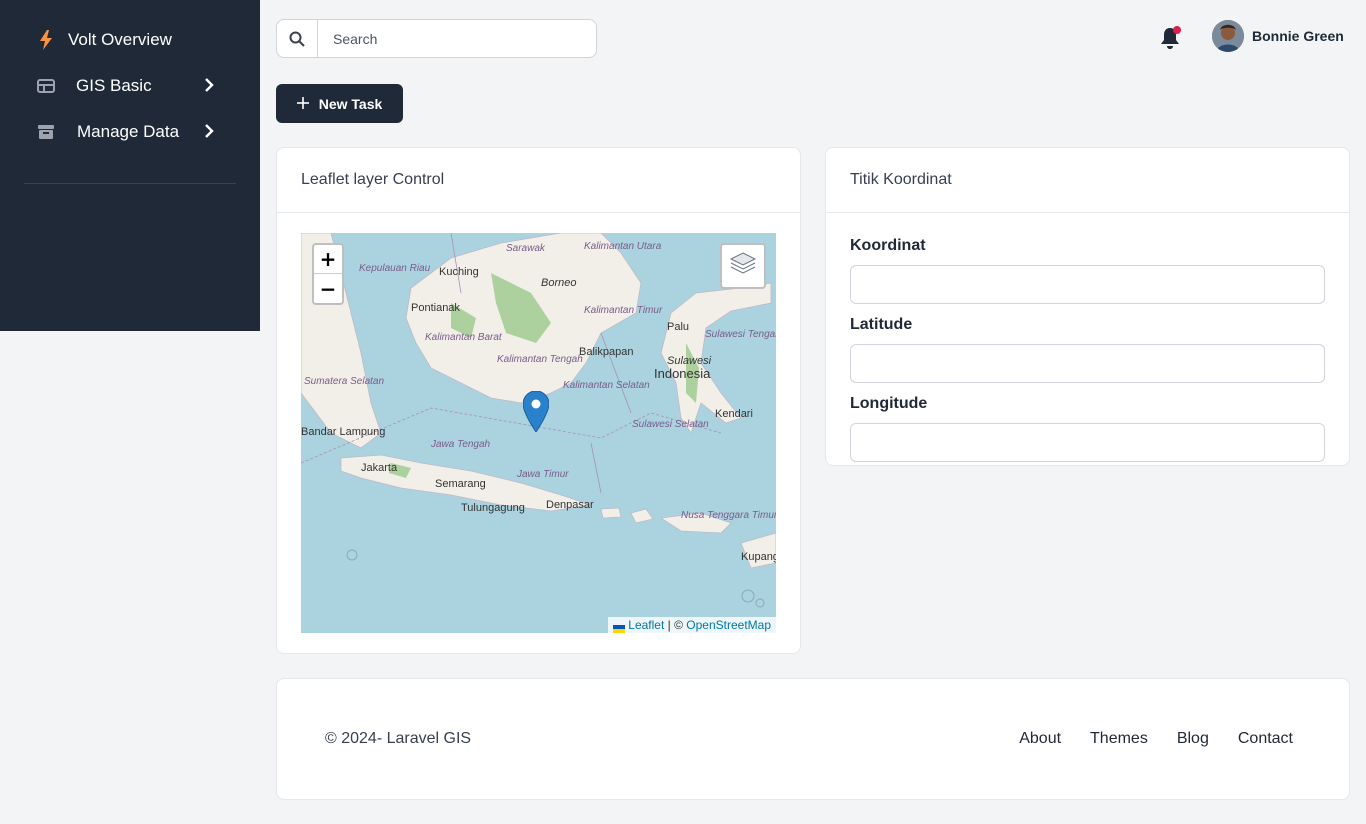  I want to click on map-label-kalimantan-selatan: Kalimantan Selatan, so click(606, 385).